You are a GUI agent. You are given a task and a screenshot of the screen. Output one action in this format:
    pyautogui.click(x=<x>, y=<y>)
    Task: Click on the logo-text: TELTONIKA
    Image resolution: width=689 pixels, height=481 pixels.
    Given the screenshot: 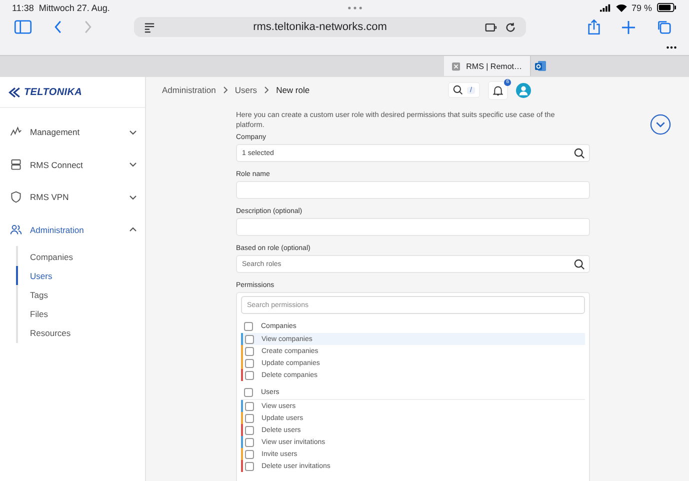 What is the action you would take?
    pyautogui.click(x=53, y=92)
    